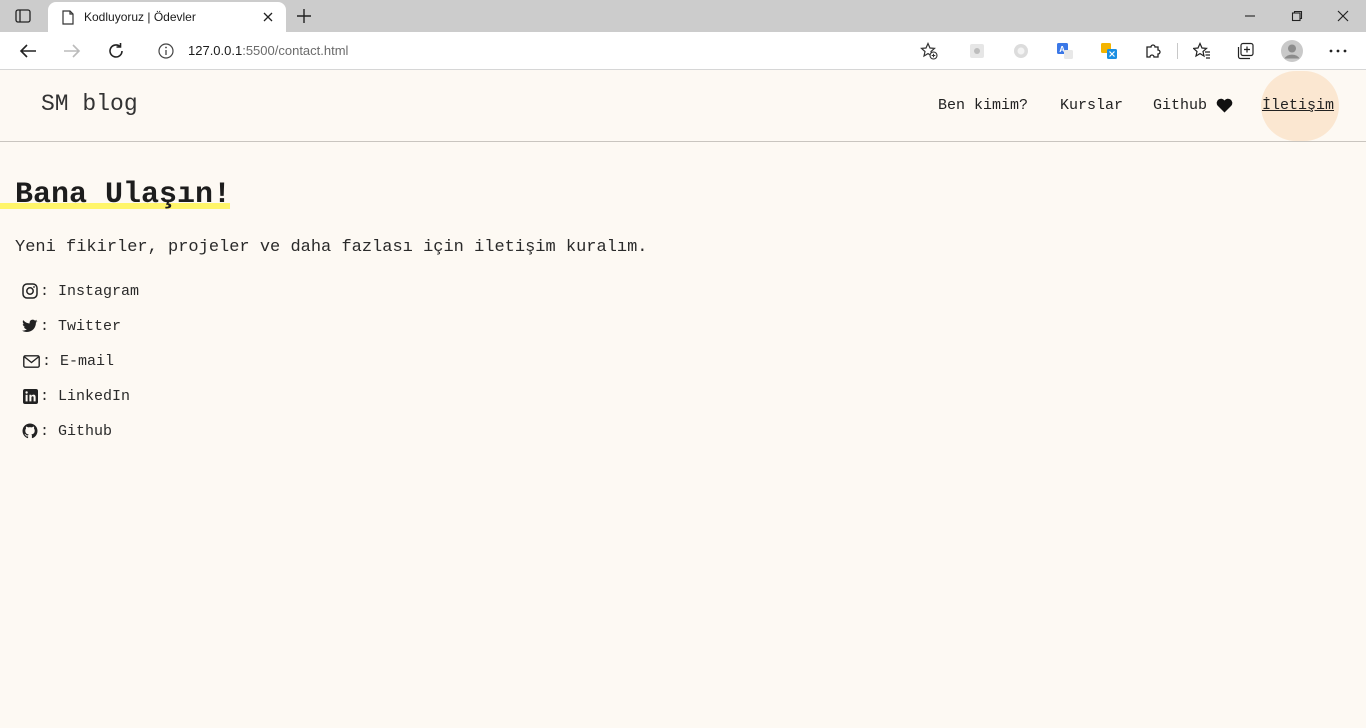 This screenshot has height=728, width=1366. I want to click on contact-twitter: : Twitter, so click(71, 326).